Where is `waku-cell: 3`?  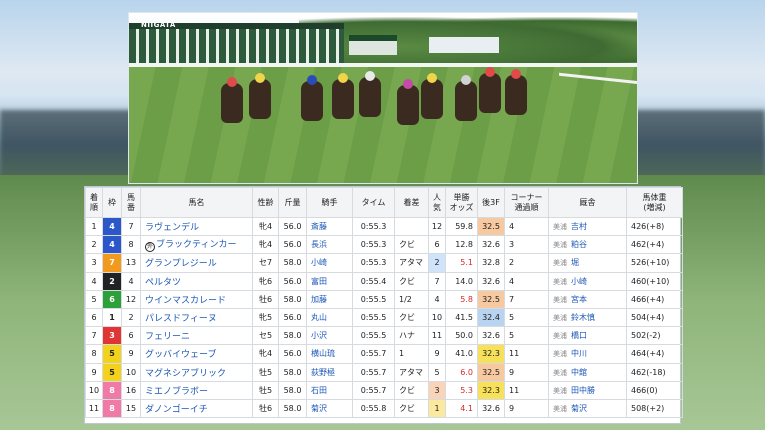
waku-cell: 3 is located at coordinates (112, 336).